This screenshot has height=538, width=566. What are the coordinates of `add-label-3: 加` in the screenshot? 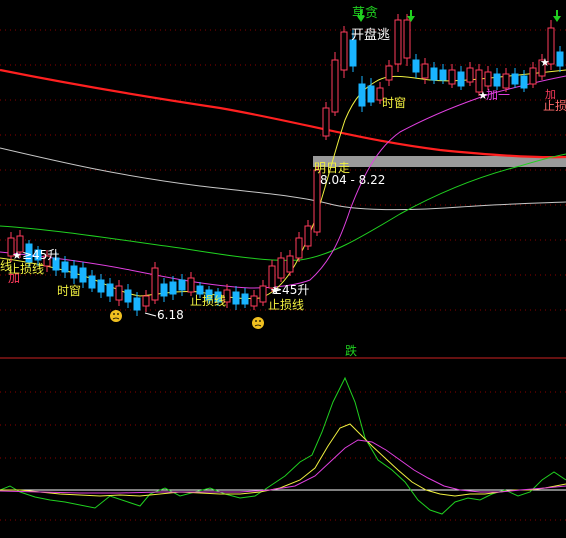 It's located at (550, 94).